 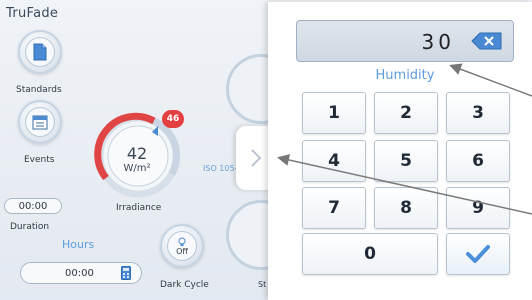 What do you see at coordinates (256, 158) in the screenshot?
I see `chevron-right-icon` at bounding box center [256, 158].